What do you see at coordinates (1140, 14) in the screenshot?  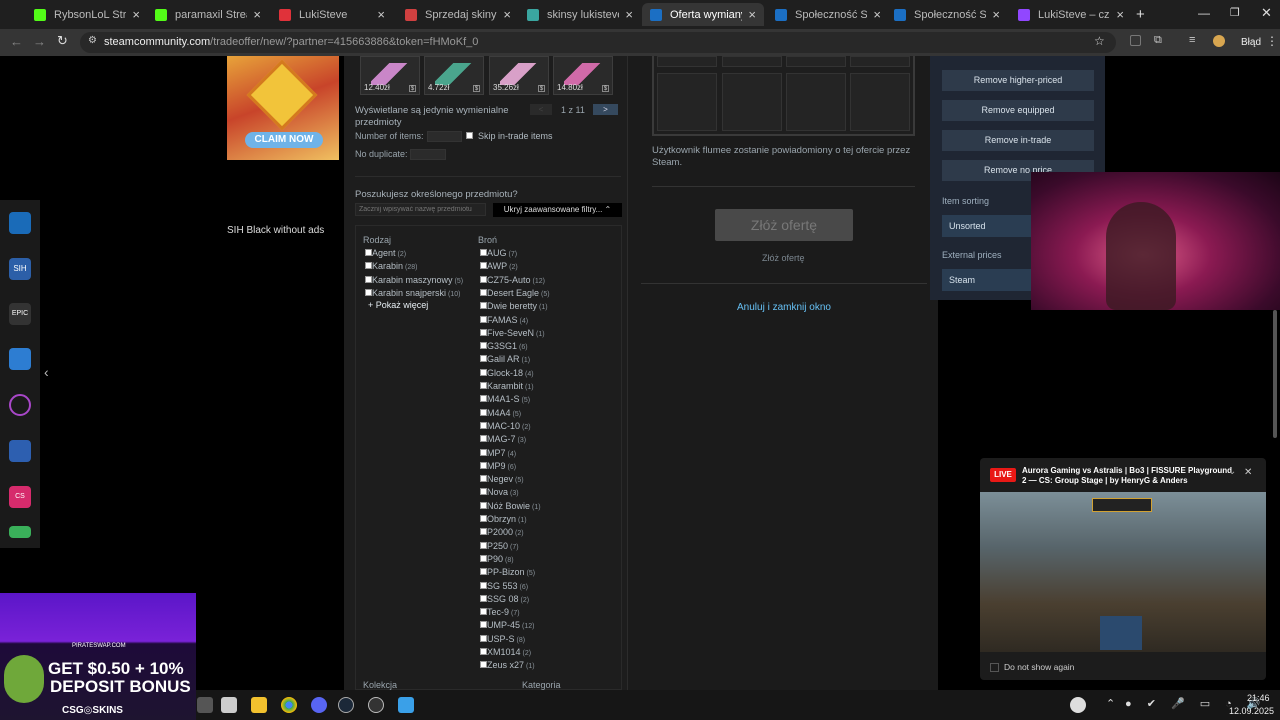 I see `new-tab-button: +` at bounding box center [1140, 14].